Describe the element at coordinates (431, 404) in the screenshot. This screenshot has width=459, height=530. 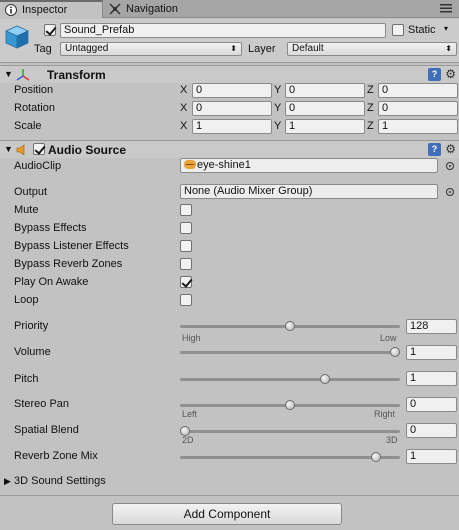
I see `stereo-pan-value-field: 0` at that location.